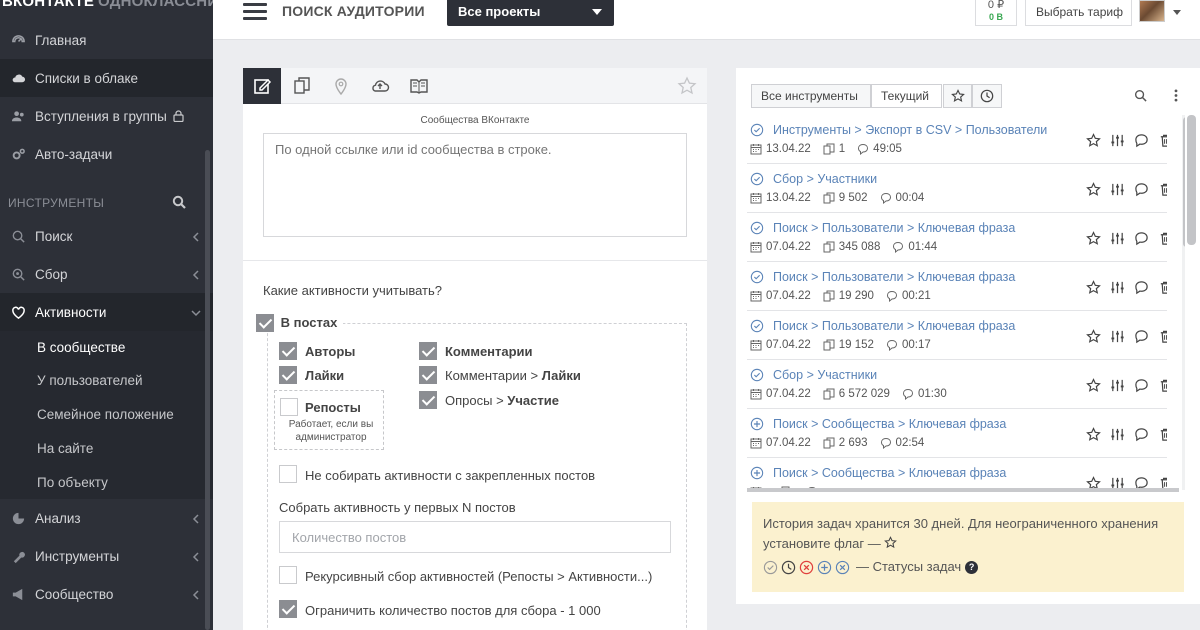  What do you see at coordinates (996, 13) in the screenshot?
I see `balance-widget: 0 ₽ 0 В` at bounding box center [996, 13].